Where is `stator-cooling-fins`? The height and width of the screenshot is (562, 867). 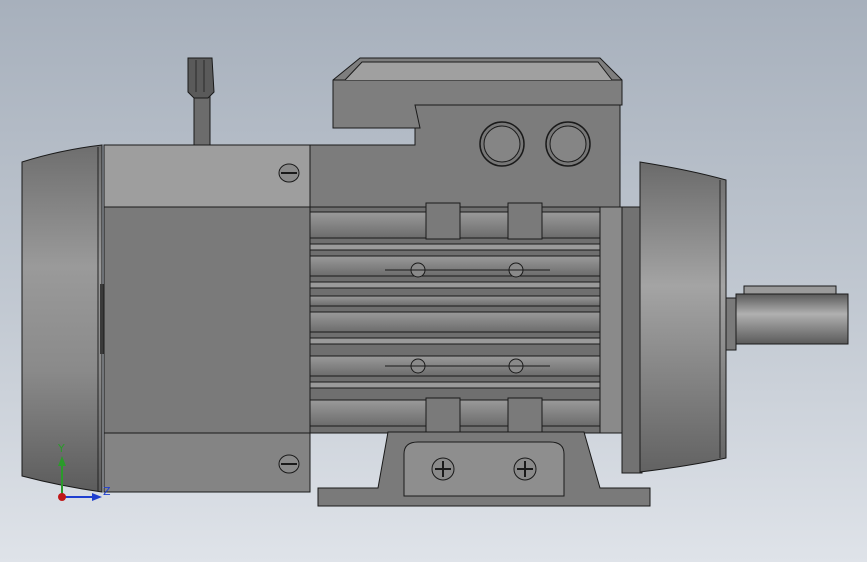
stator-cooling-fins is located at coordinates (457, 318).